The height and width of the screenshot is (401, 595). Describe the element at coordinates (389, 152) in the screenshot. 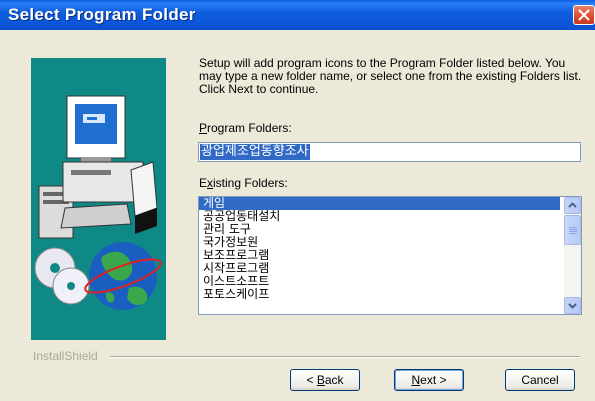

I see `program-folder-input: 광업제조업동향조사` at that location.